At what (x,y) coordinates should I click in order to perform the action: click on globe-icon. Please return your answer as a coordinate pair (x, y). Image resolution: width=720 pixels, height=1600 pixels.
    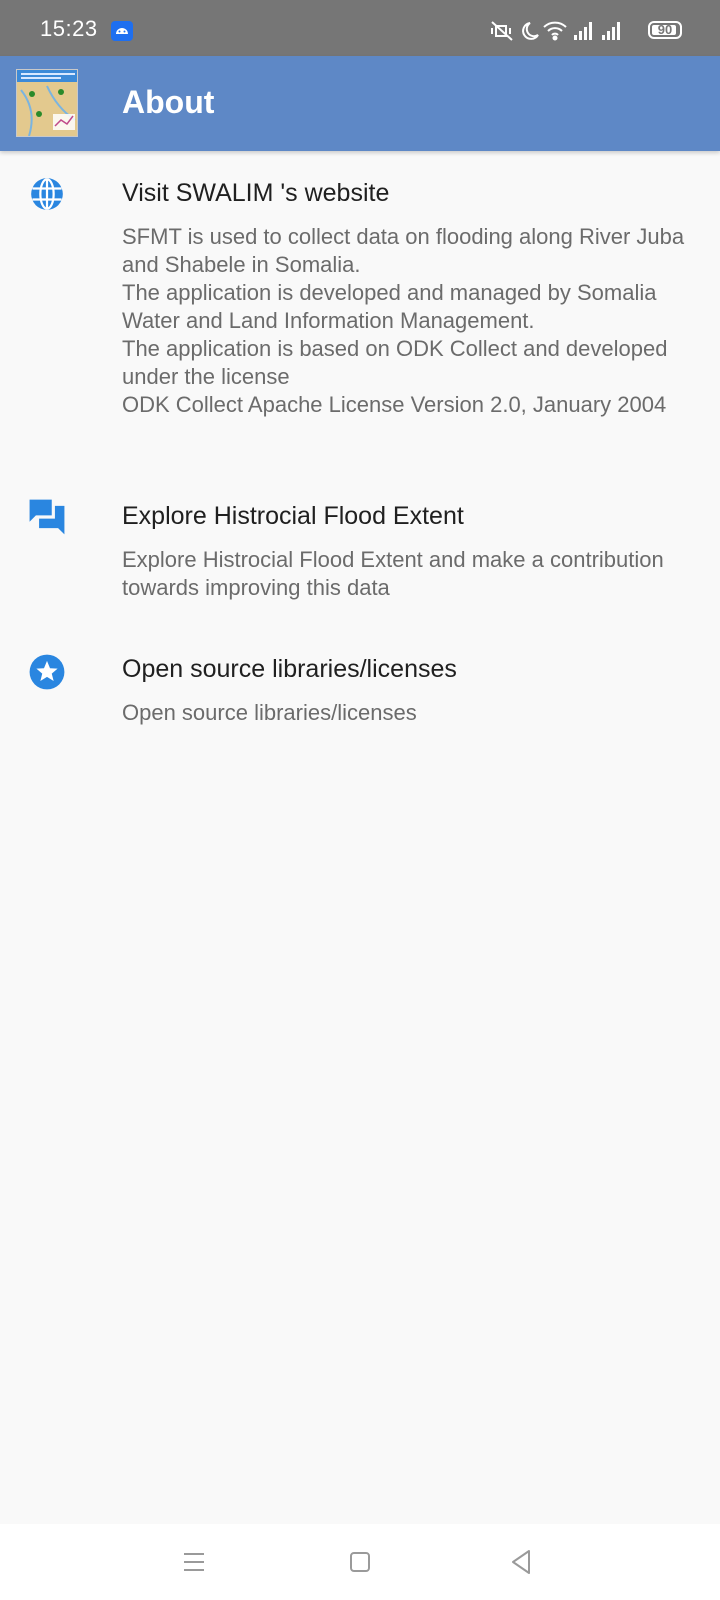
    Looking at the image, I should click on (47, 194).